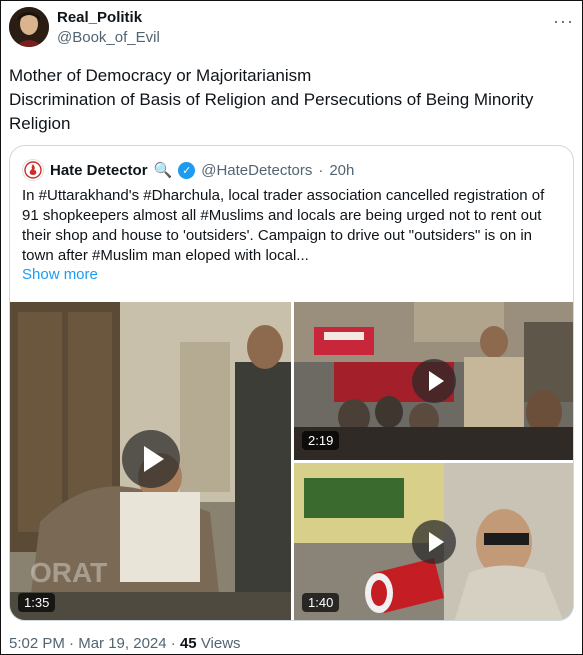 The width and height of the screenshot is (583, 655). I want to click on tweet-header: Real_Politik @Book_of_Evil ···, so click(292, 27).